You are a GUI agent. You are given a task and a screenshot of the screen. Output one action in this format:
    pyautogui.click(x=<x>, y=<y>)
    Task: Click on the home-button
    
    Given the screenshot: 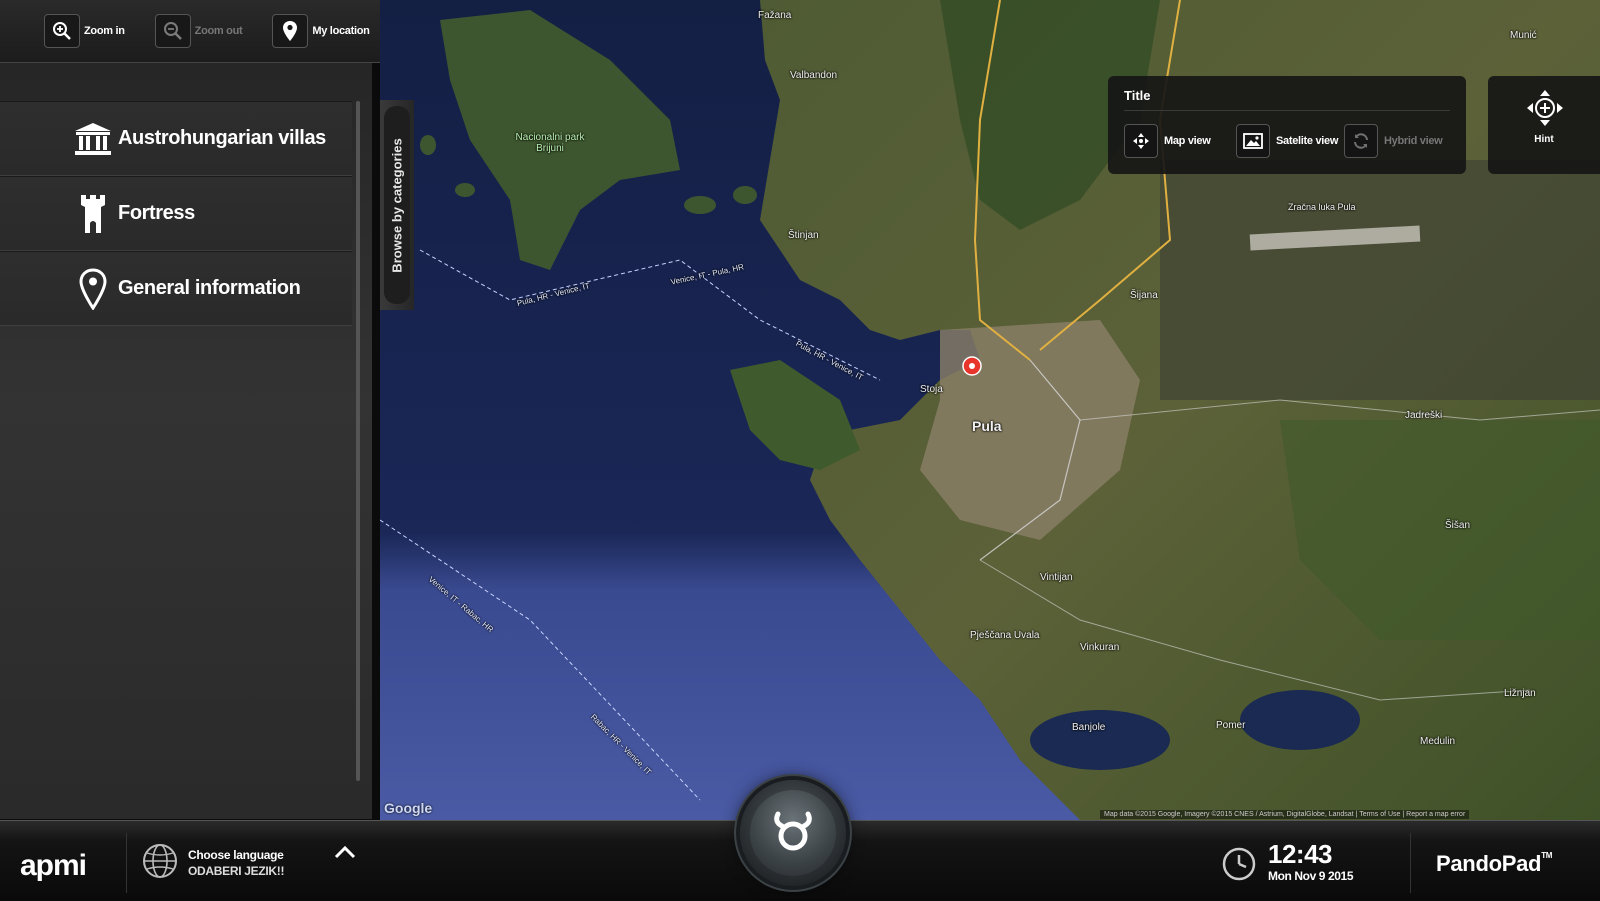 What is the action you would take?
    pyautogui.click(x=793, y=833)
    